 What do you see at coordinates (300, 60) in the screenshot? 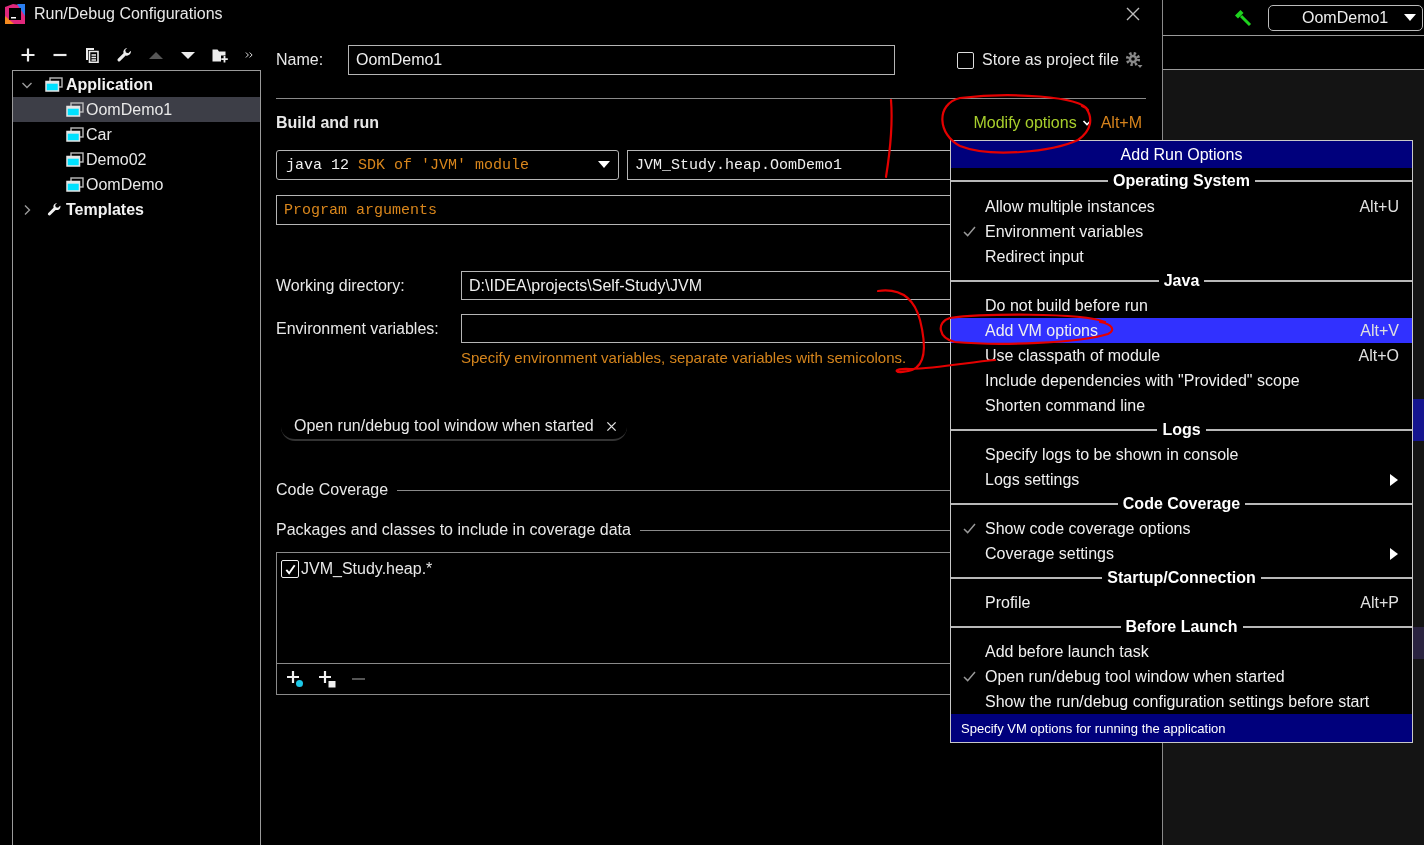
I see `field-label: Name:` at bounding box center [300, 60].